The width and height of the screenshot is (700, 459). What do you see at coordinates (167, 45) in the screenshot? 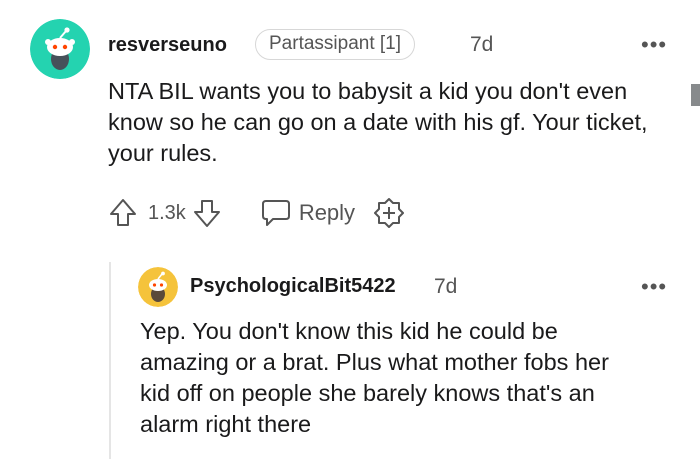
I see `comment-username: resverseuno` at bounding box center [167, 45].